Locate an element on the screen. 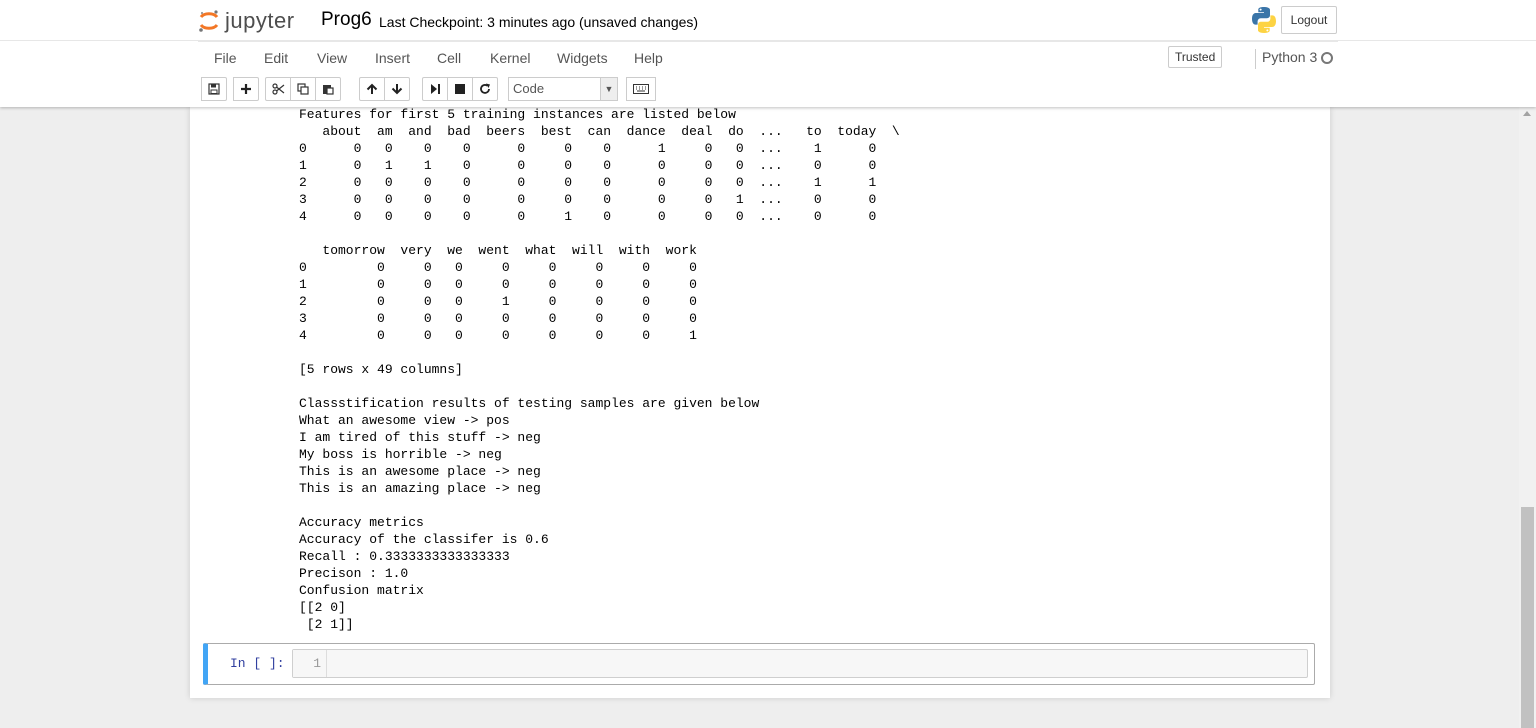  code-editor: 1 is located at coordinates (800, 663).